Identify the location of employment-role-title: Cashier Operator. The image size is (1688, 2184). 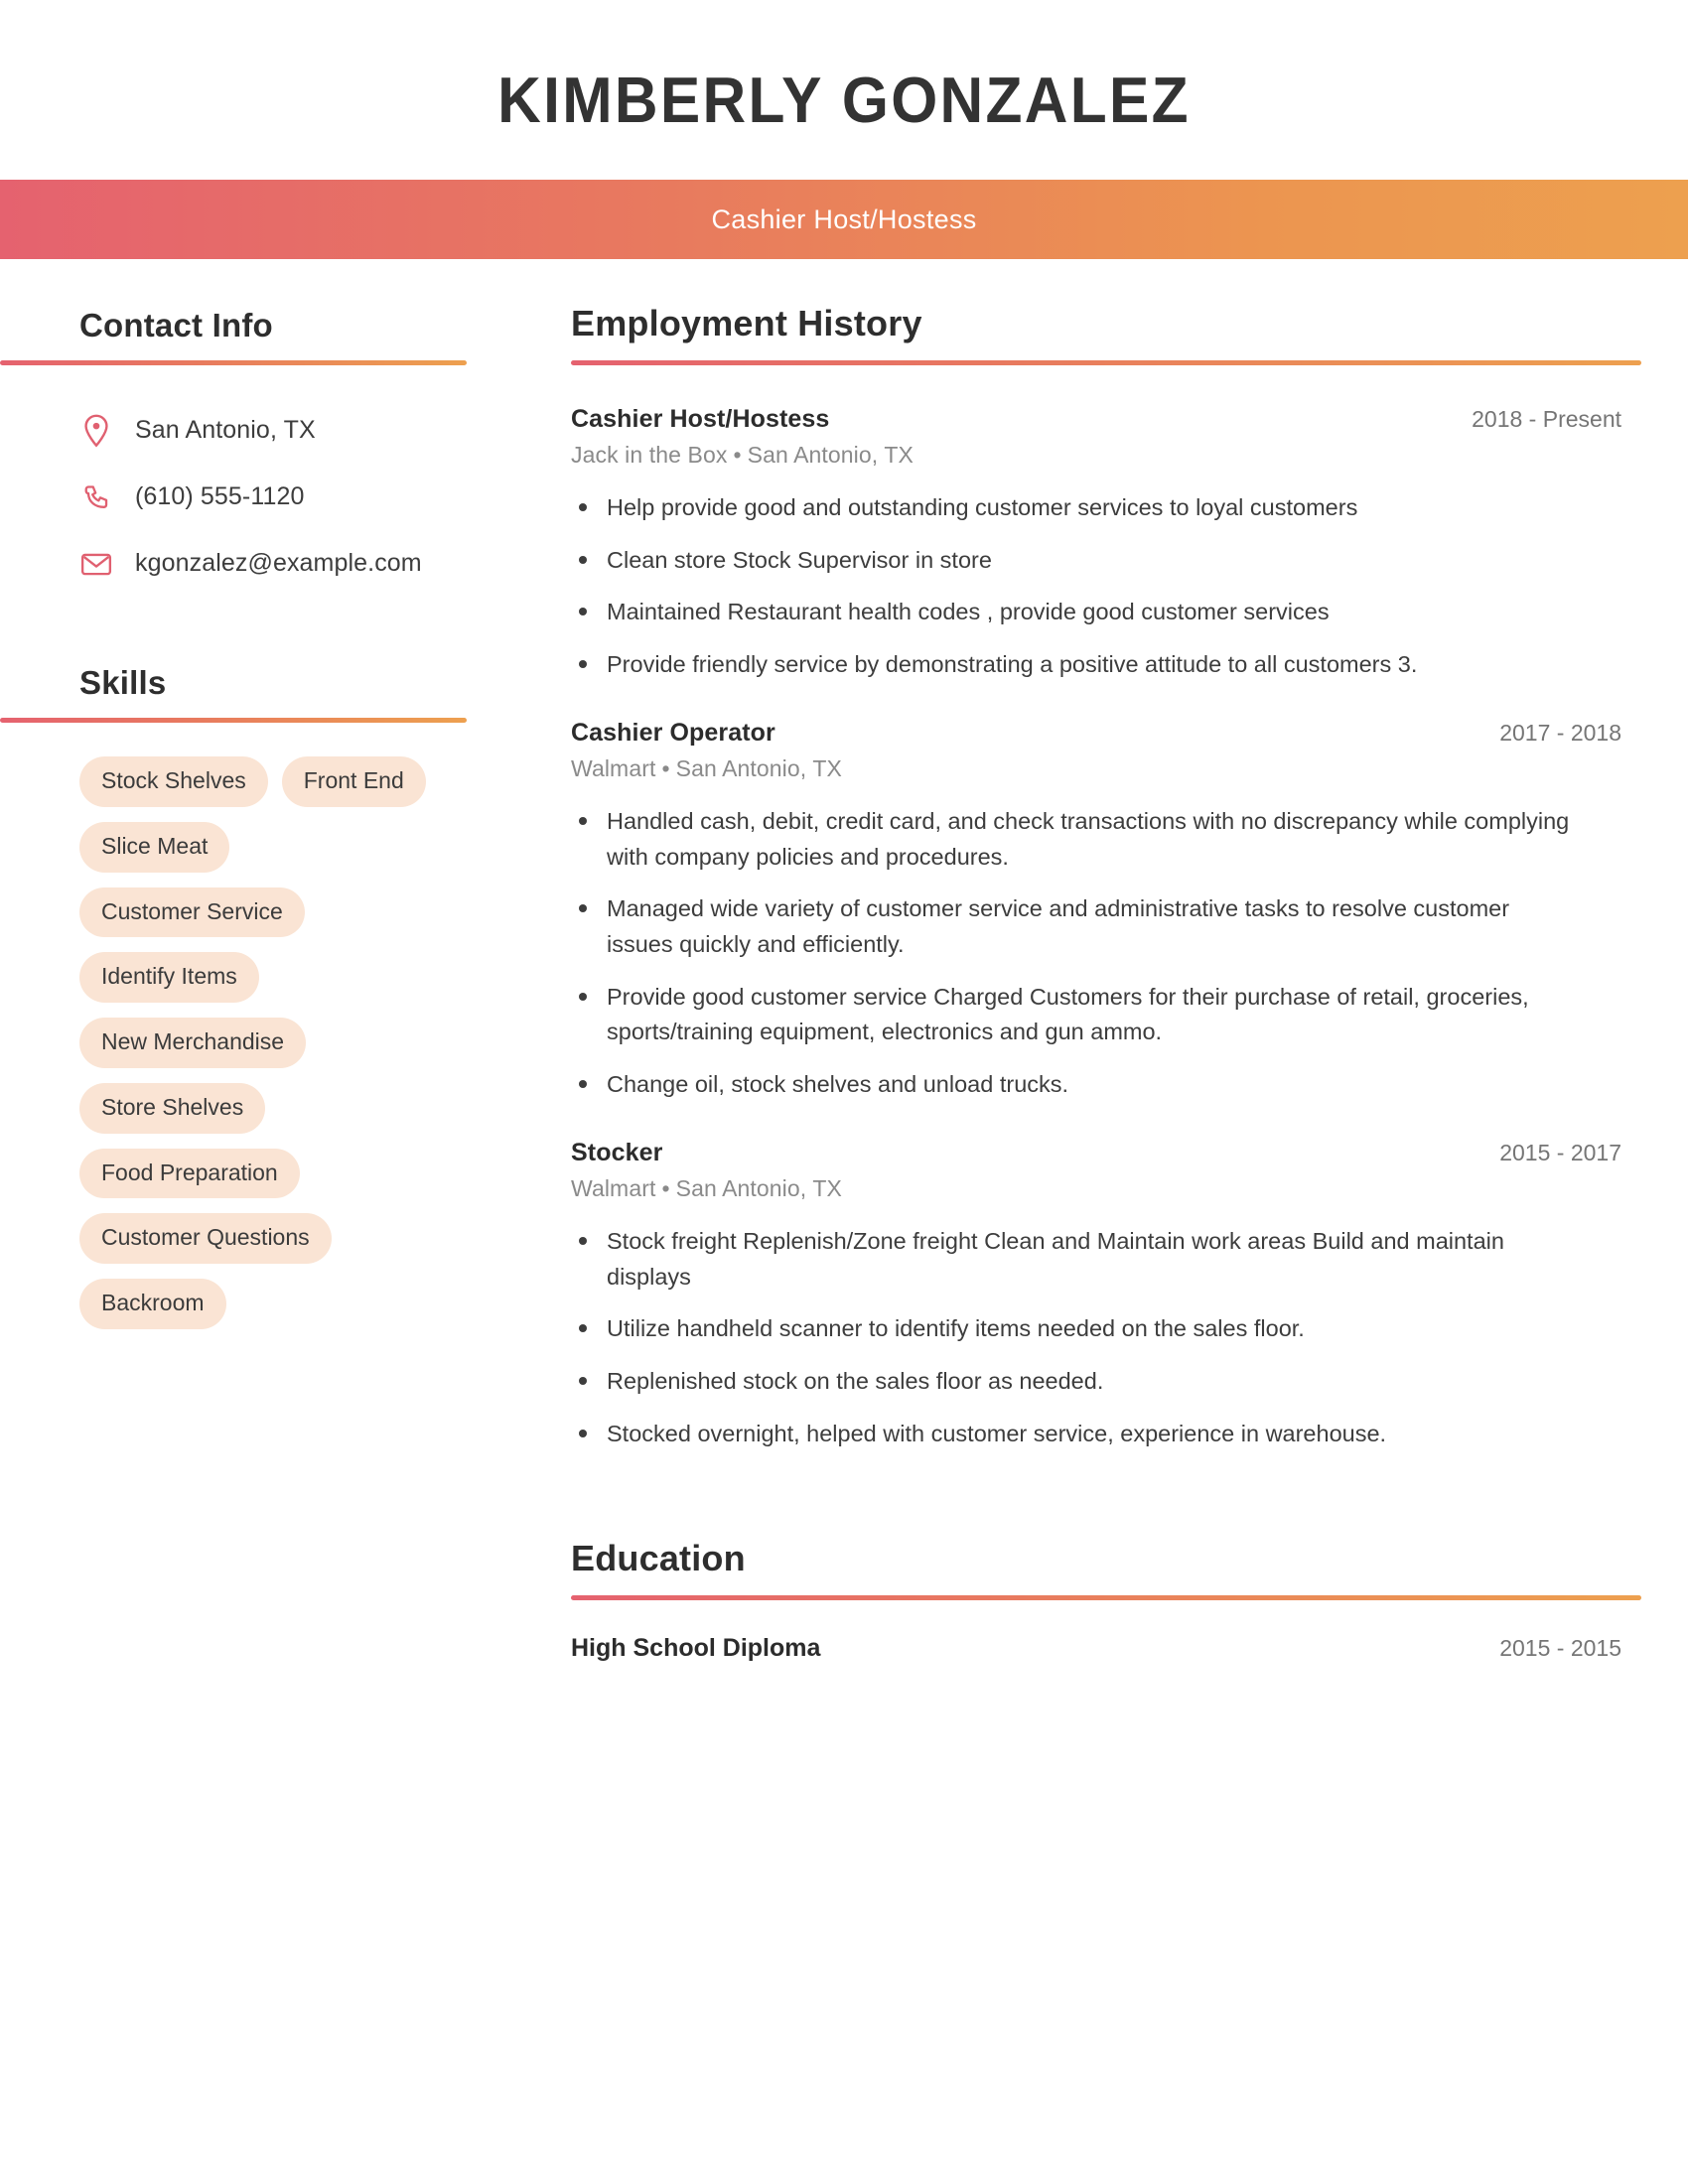
(673, 732).